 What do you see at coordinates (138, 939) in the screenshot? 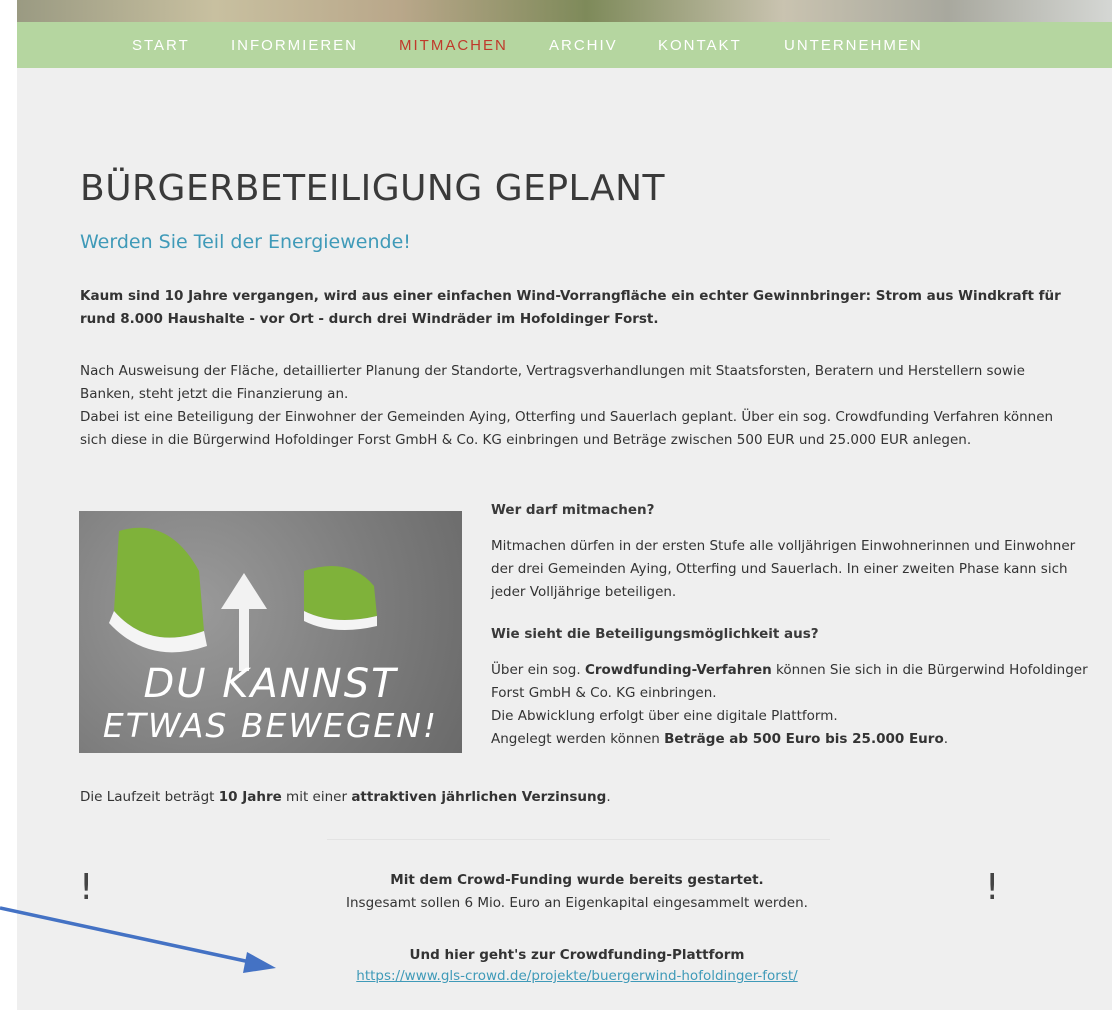
I see `annotation-arrow-icon` at bounding box center [138, 939].